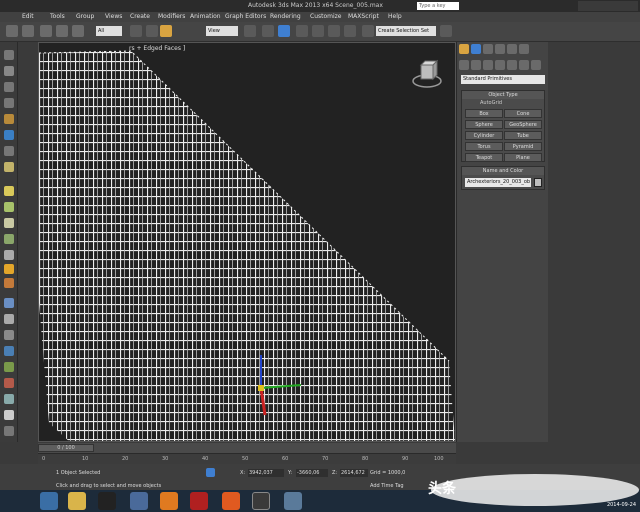 The image size is (640, 512). I want to click on trackbar: 0 10 20 30 40 50 60 70 80 90 100, so click(247, 458).